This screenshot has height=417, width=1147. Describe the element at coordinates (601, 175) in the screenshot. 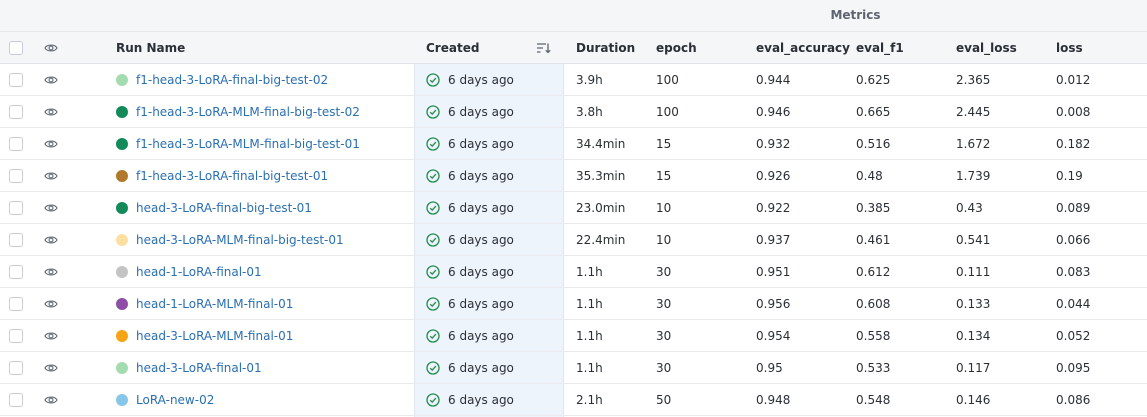

I see `duration-cell: 35.3min` at that location.